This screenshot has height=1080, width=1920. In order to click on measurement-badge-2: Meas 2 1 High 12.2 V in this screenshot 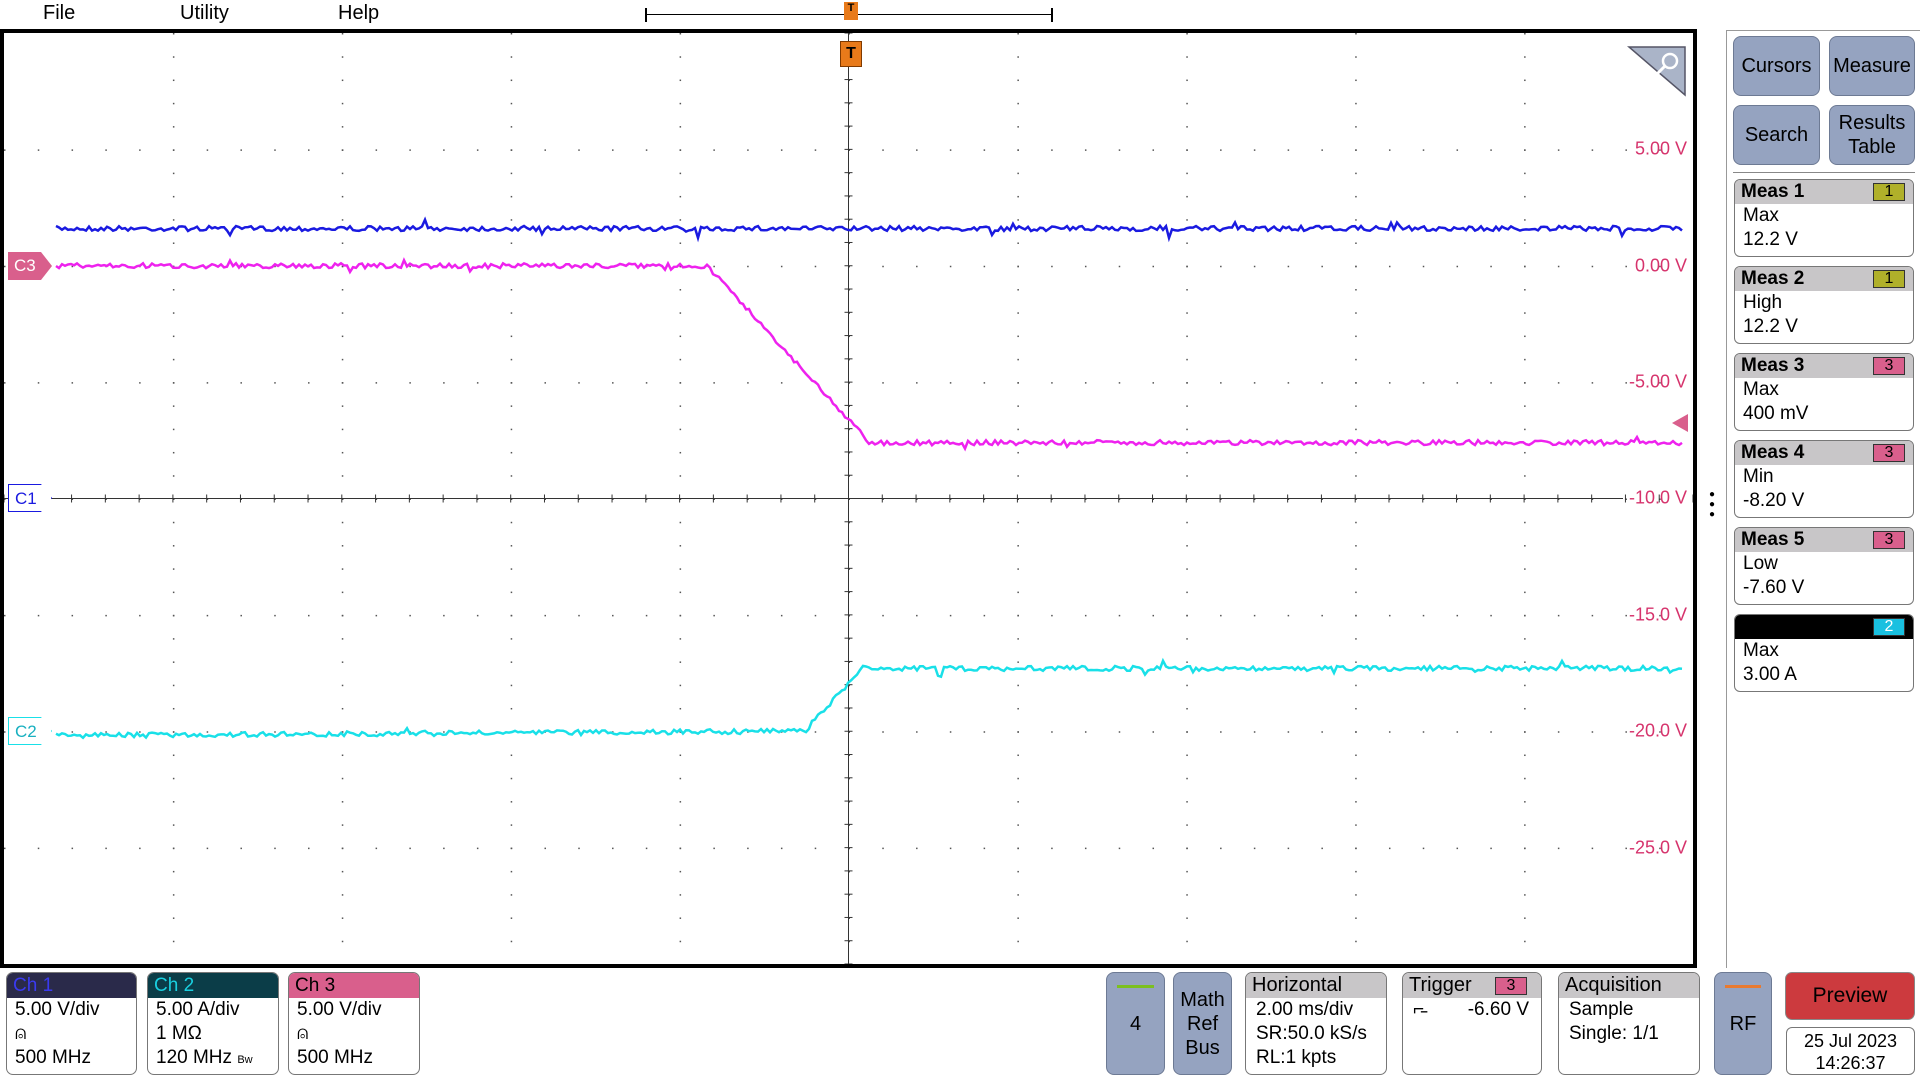, I will do `click(1824, 305)`.